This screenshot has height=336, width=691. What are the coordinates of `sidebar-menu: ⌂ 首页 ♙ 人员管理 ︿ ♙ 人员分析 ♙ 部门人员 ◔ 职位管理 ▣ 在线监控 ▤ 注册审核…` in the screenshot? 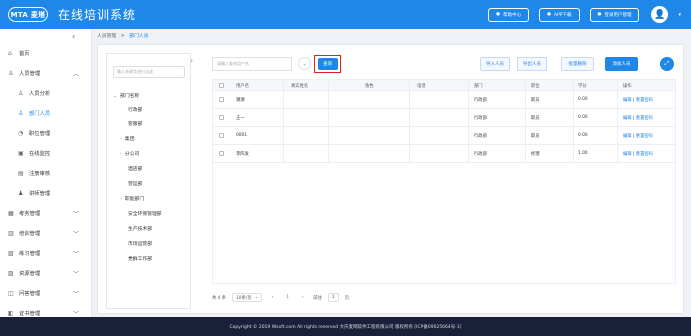 It's located at (46, 183).